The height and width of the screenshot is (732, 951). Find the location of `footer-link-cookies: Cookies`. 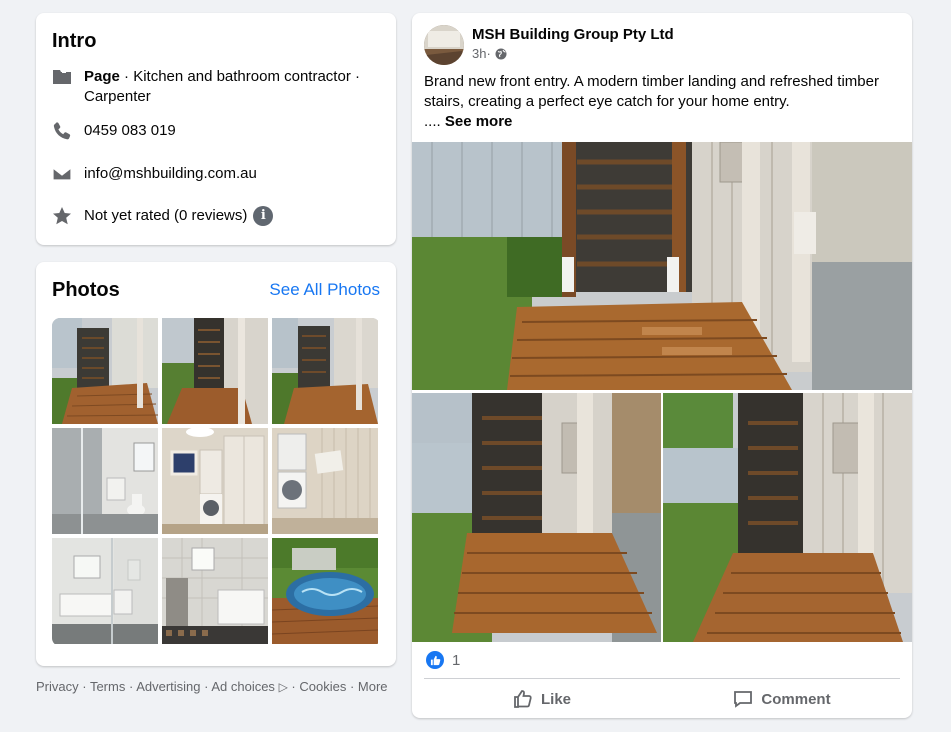

footer-link-cookies: Cookies is located at coordinates (322, 686).